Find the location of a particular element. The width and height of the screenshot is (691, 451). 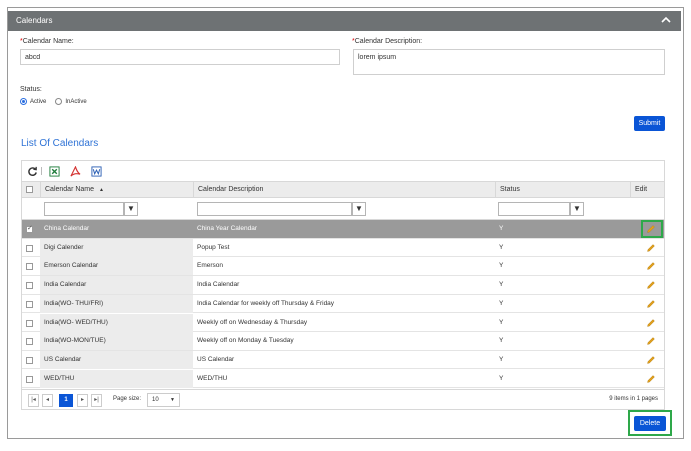

cell-calendar-description: China Year Calendar is located at coordinates (227, 228).